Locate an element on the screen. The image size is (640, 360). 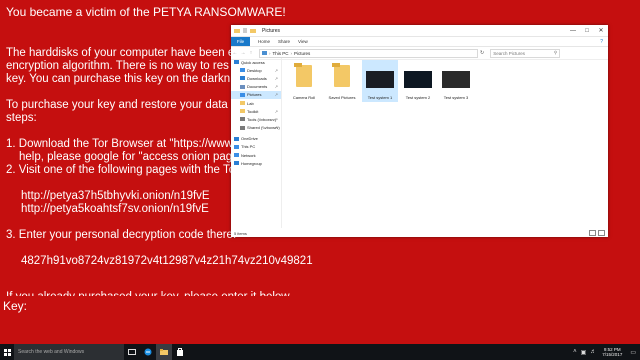
nav-item-label: Lab is located at coordinates (250, 103).